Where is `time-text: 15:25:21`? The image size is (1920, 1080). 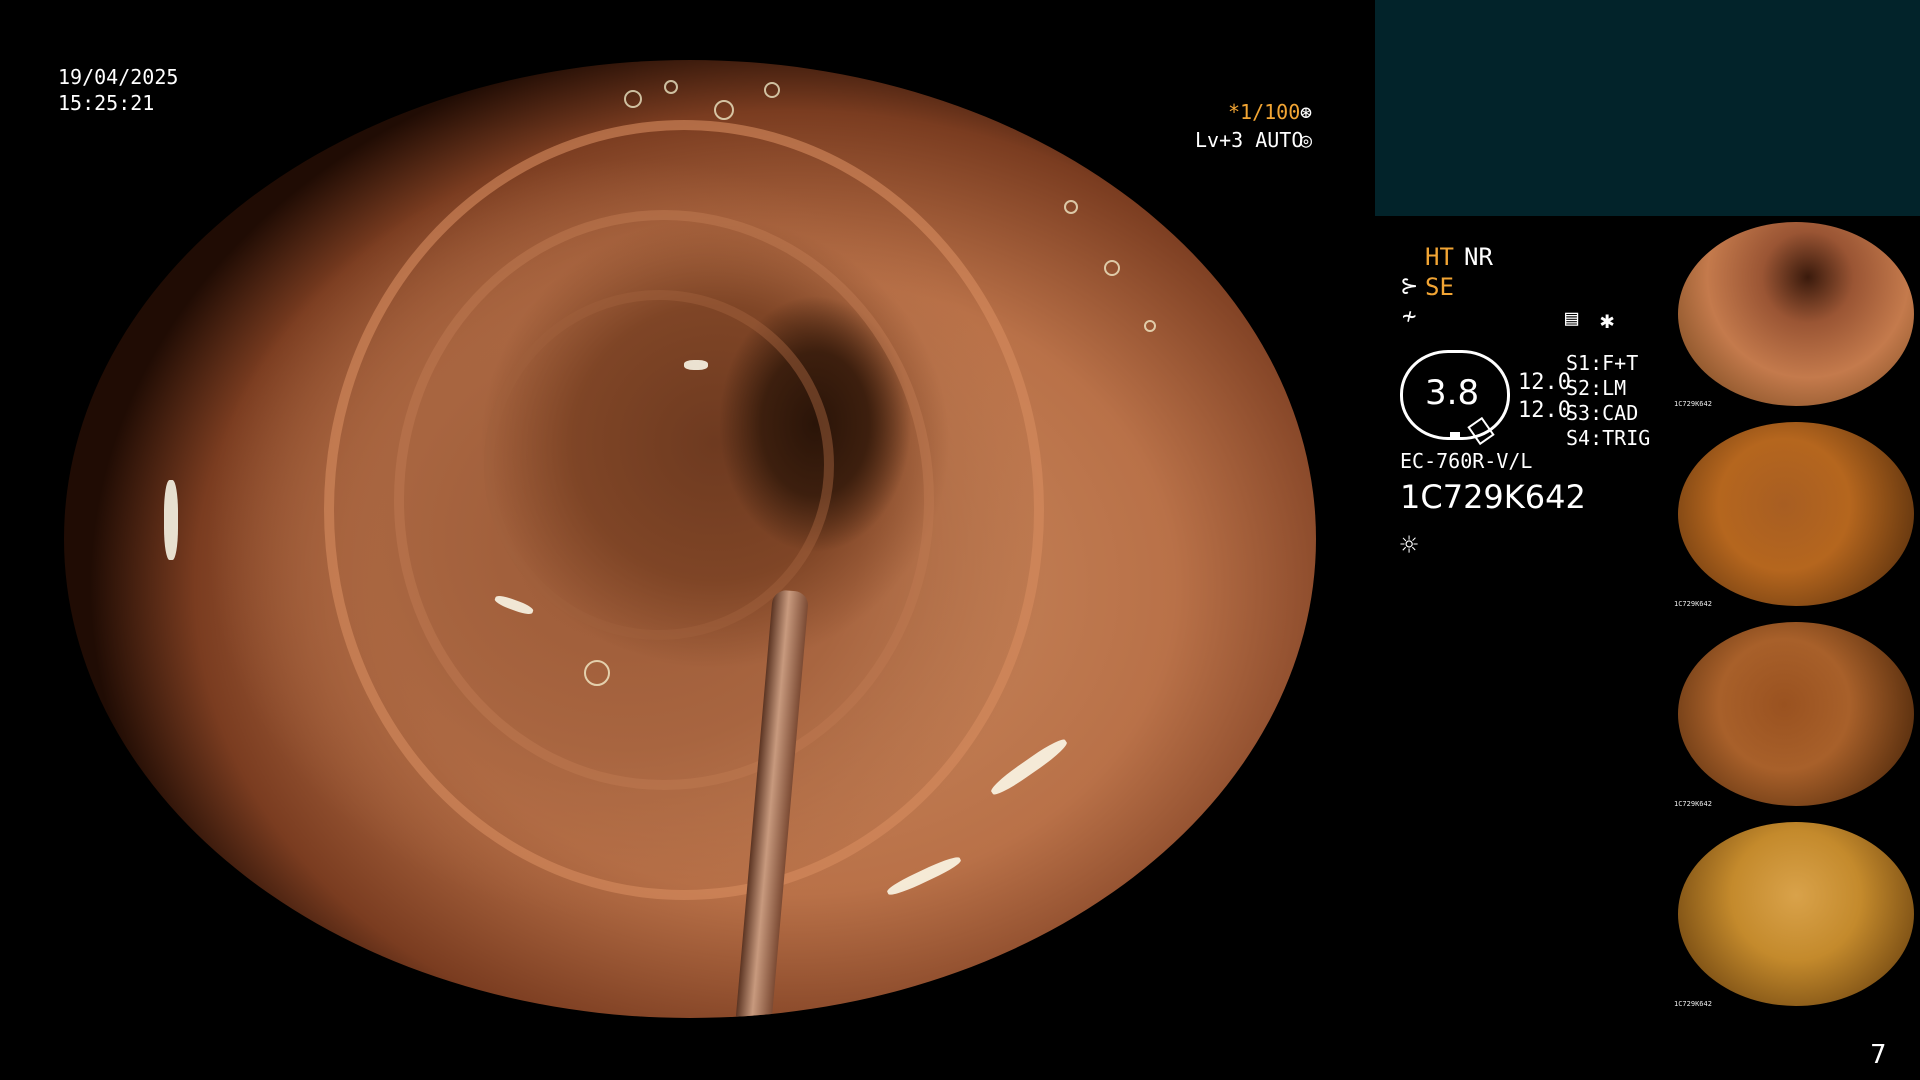
time-text: 15:25:21 is located at coordinates (106, 103).